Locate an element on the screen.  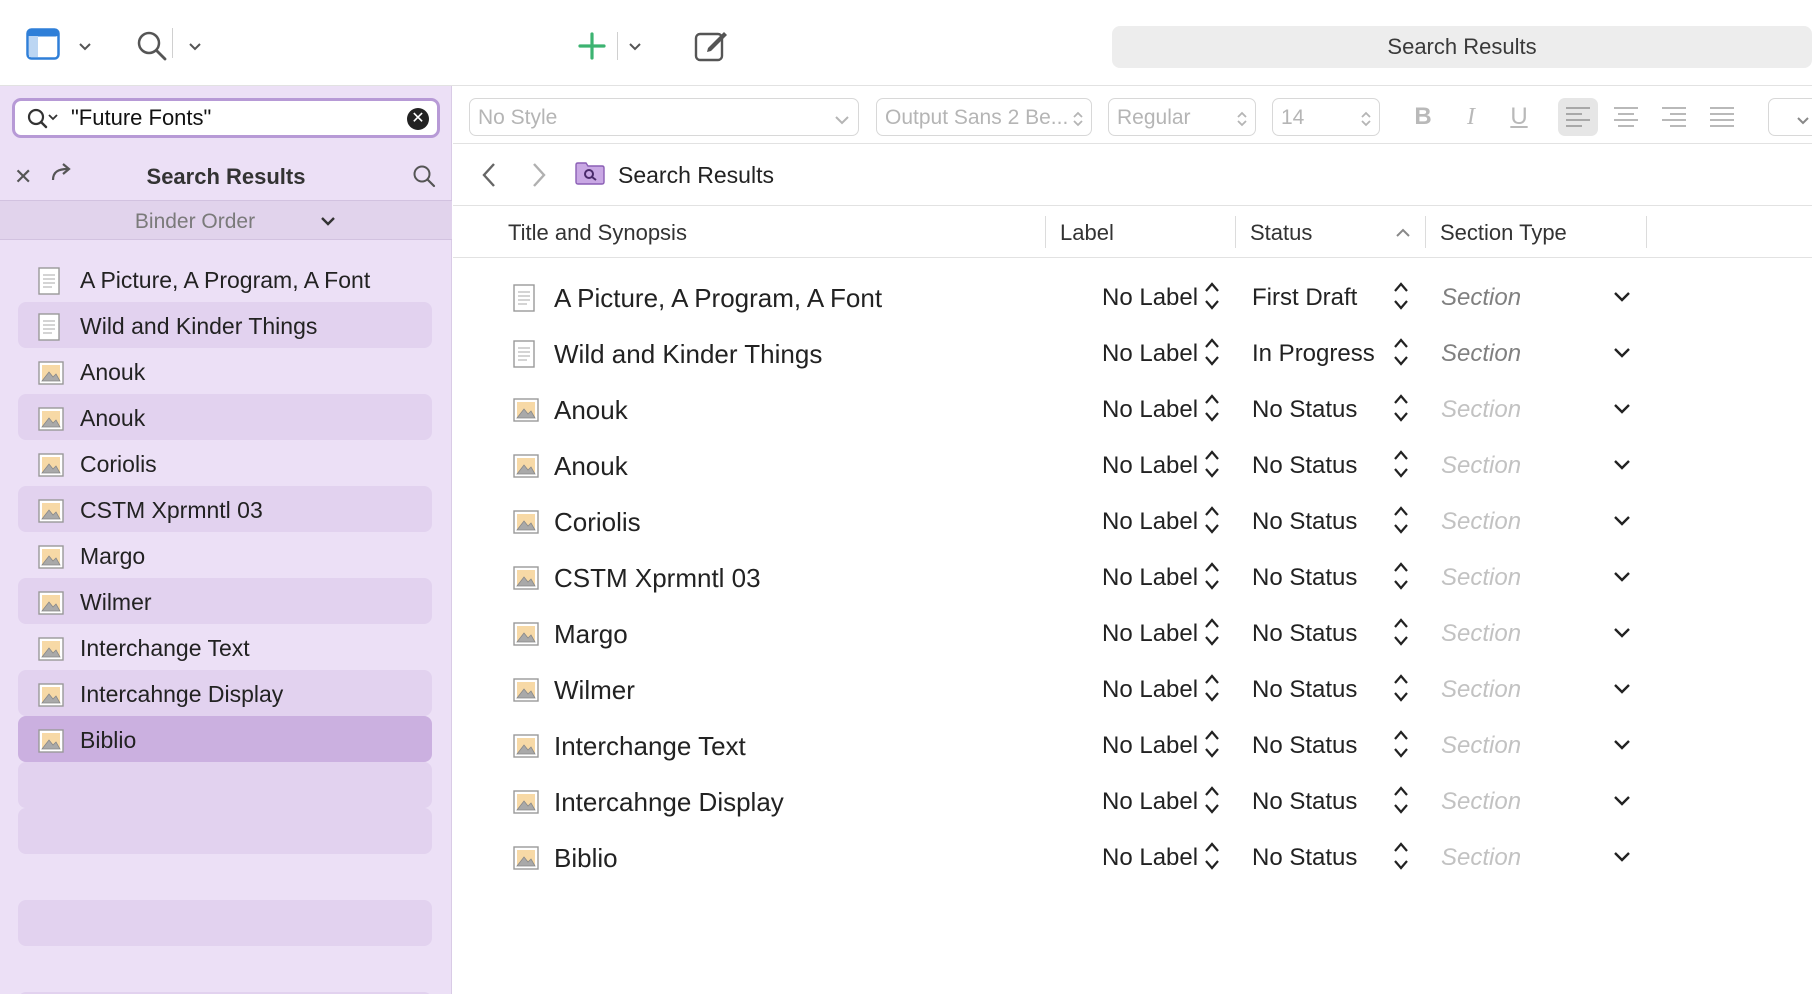
binder-item: Intercahnge Display is located at coordinates (225, 693).